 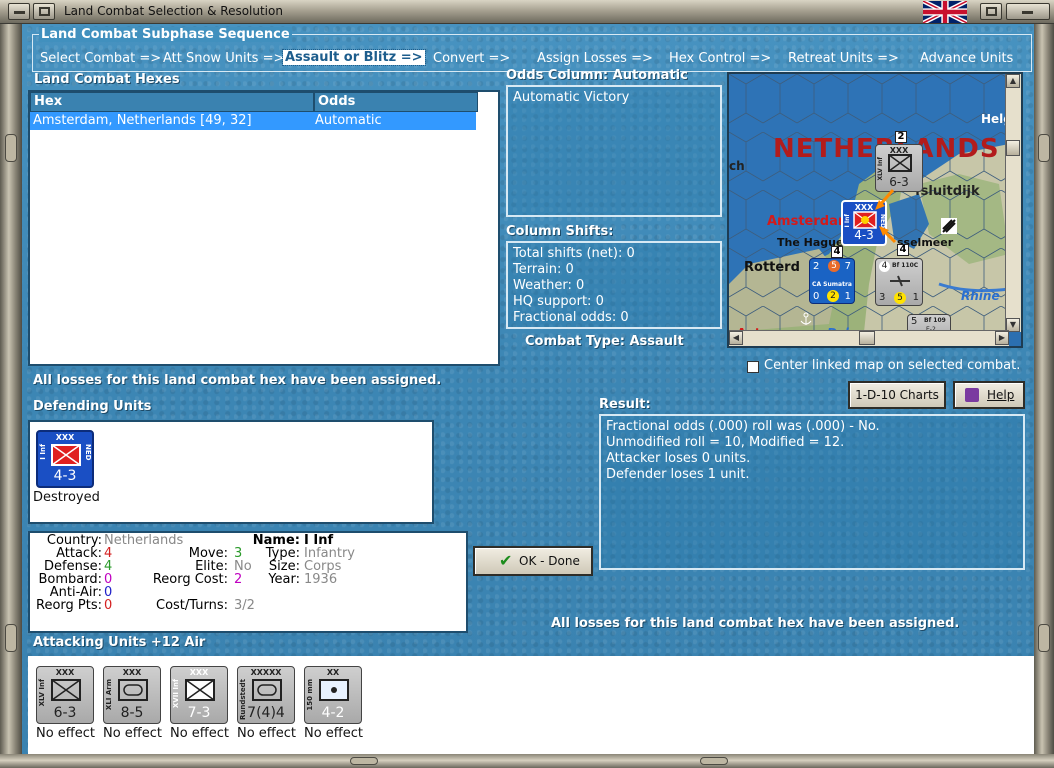 What do you see at coordinates (333, 713) in the screenshot?
I see `counter-value: 4-2` at bounding box center [333, 713].